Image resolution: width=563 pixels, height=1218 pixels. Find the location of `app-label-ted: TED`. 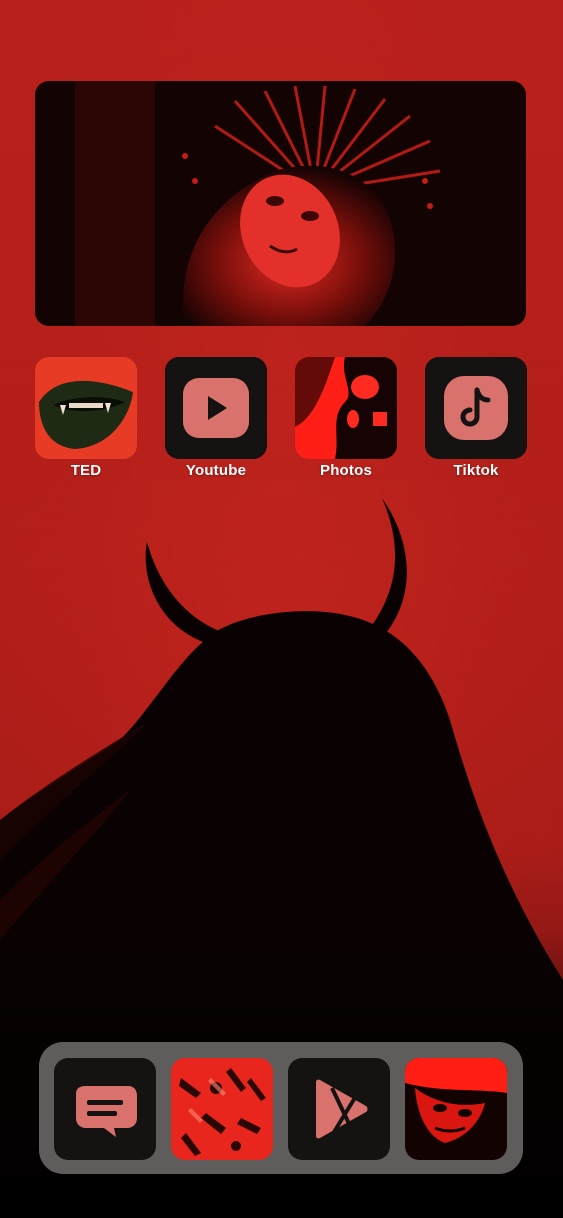

app-label-ted: TED is located at coordinates (86, 470).